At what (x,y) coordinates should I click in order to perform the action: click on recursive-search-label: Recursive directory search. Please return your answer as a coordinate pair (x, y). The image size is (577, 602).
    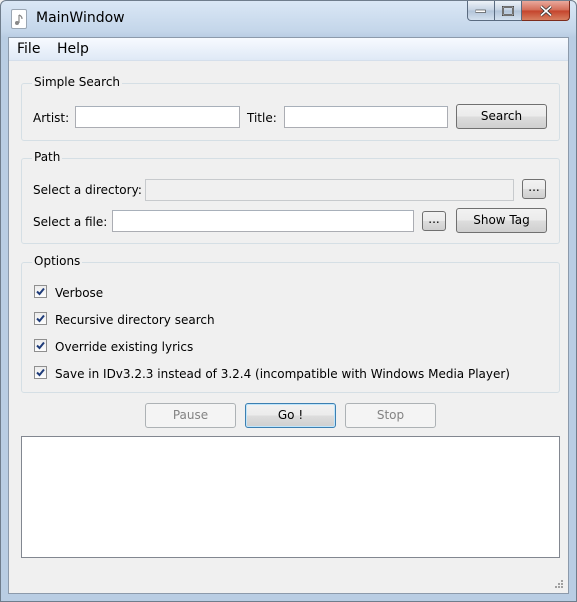
    Looking at the image, I should click on (135, 320).